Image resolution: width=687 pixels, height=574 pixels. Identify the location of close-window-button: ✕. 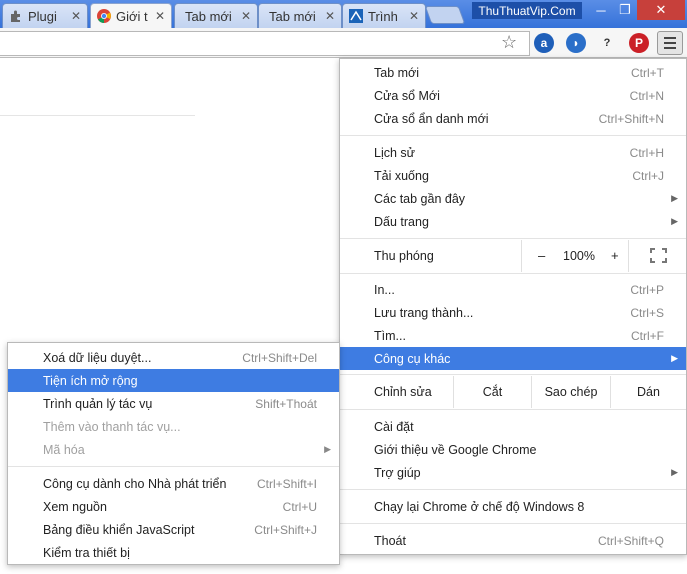
(661, 10).